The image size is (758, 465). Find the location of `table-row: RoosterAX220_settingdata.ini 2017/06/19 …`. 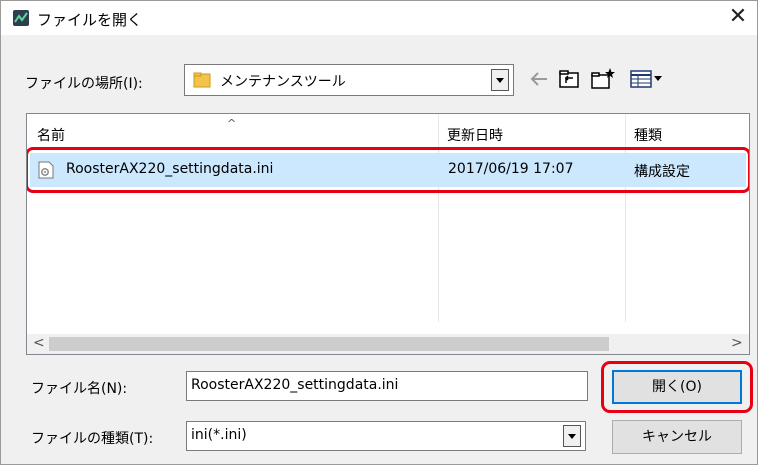

table-row: RoosterAX220_settingdata.ini 2017/06/19 … is located at coordinates (388, 170).